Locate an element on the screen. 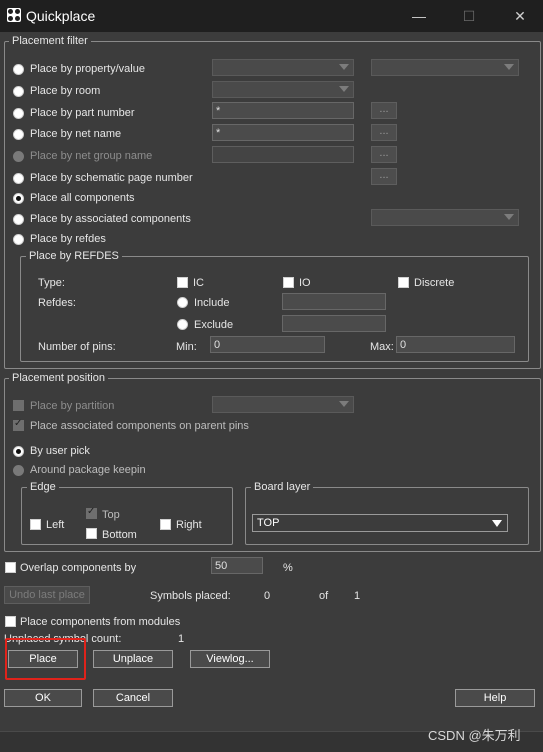  edge-top-label: Top is located at coordinates (111, 515).